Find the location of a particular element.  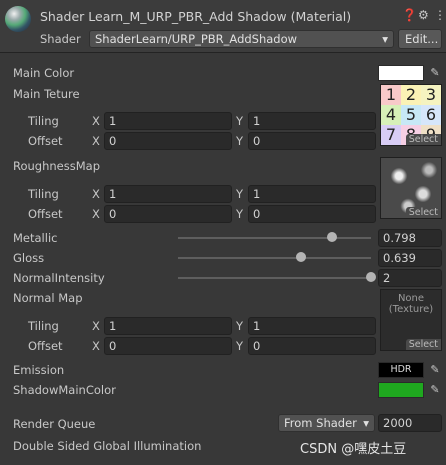

none-text: None is located at coordinates (411, 298).